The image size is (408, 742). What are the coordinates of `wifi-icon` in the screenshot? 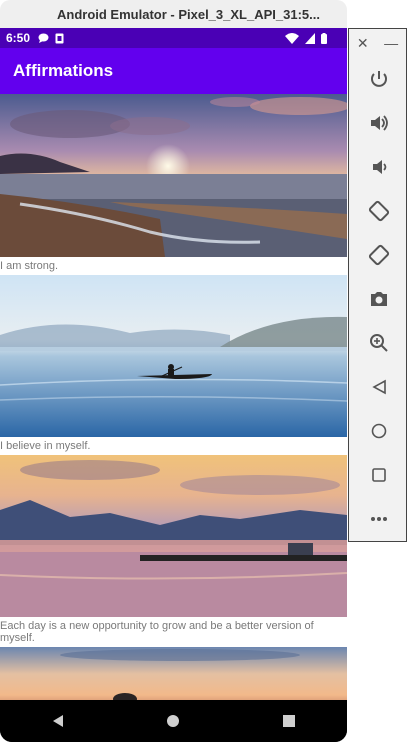 It's located at (292, 38).